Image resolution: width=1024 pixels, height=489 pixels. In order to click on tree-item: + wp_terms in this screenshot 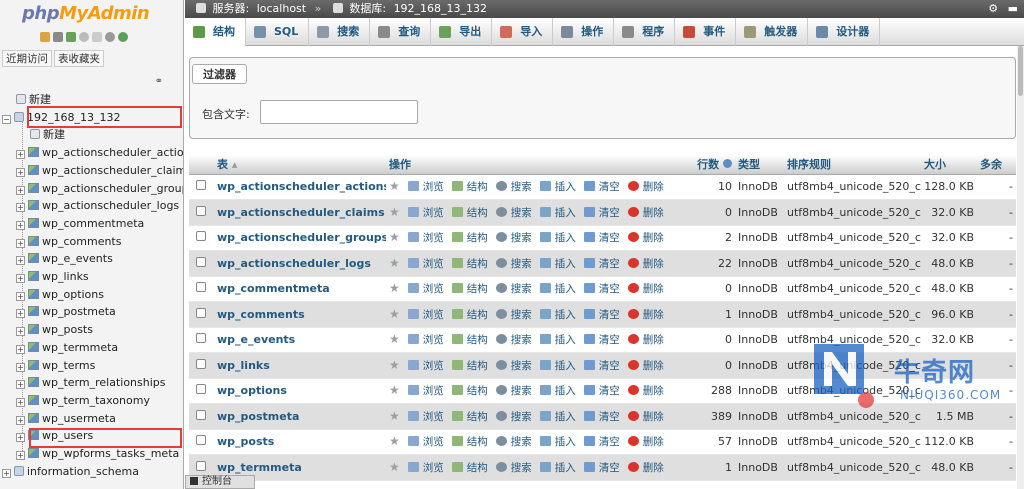, I will do `click(55, 366)`.